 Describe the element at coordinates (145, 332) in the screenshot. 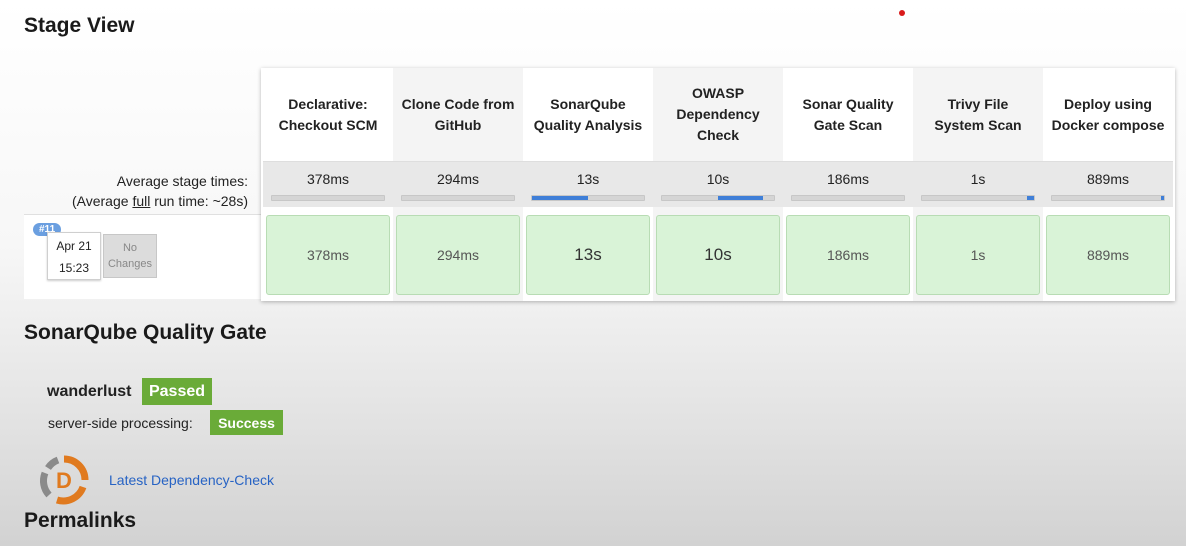

I see `sonarqube-quality-gate-title: SonarQube Quality Gate` at that location.